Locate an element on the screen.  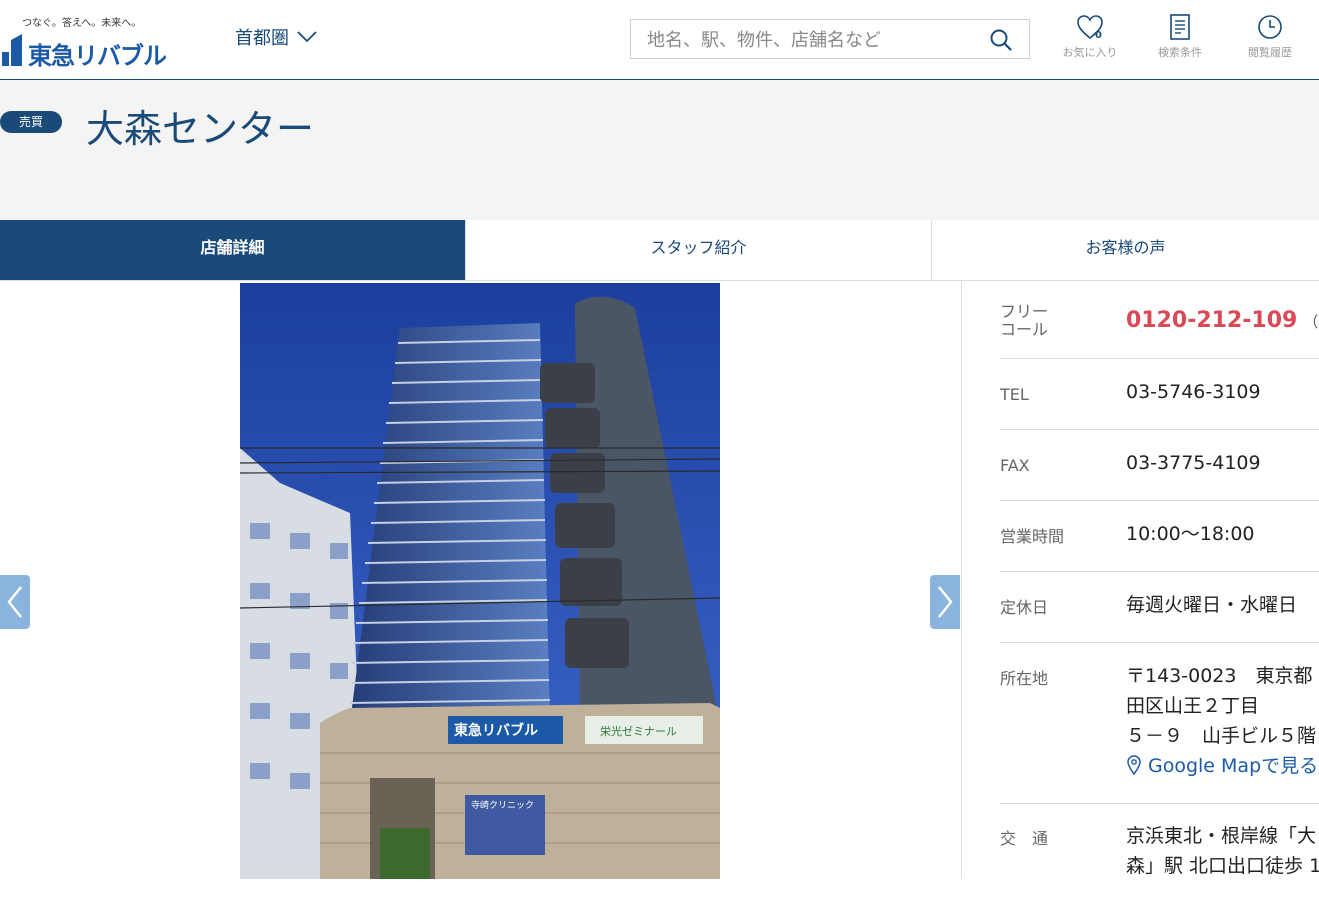
history-label: 閲覧履歴 is located at coordinates (1270, 52).